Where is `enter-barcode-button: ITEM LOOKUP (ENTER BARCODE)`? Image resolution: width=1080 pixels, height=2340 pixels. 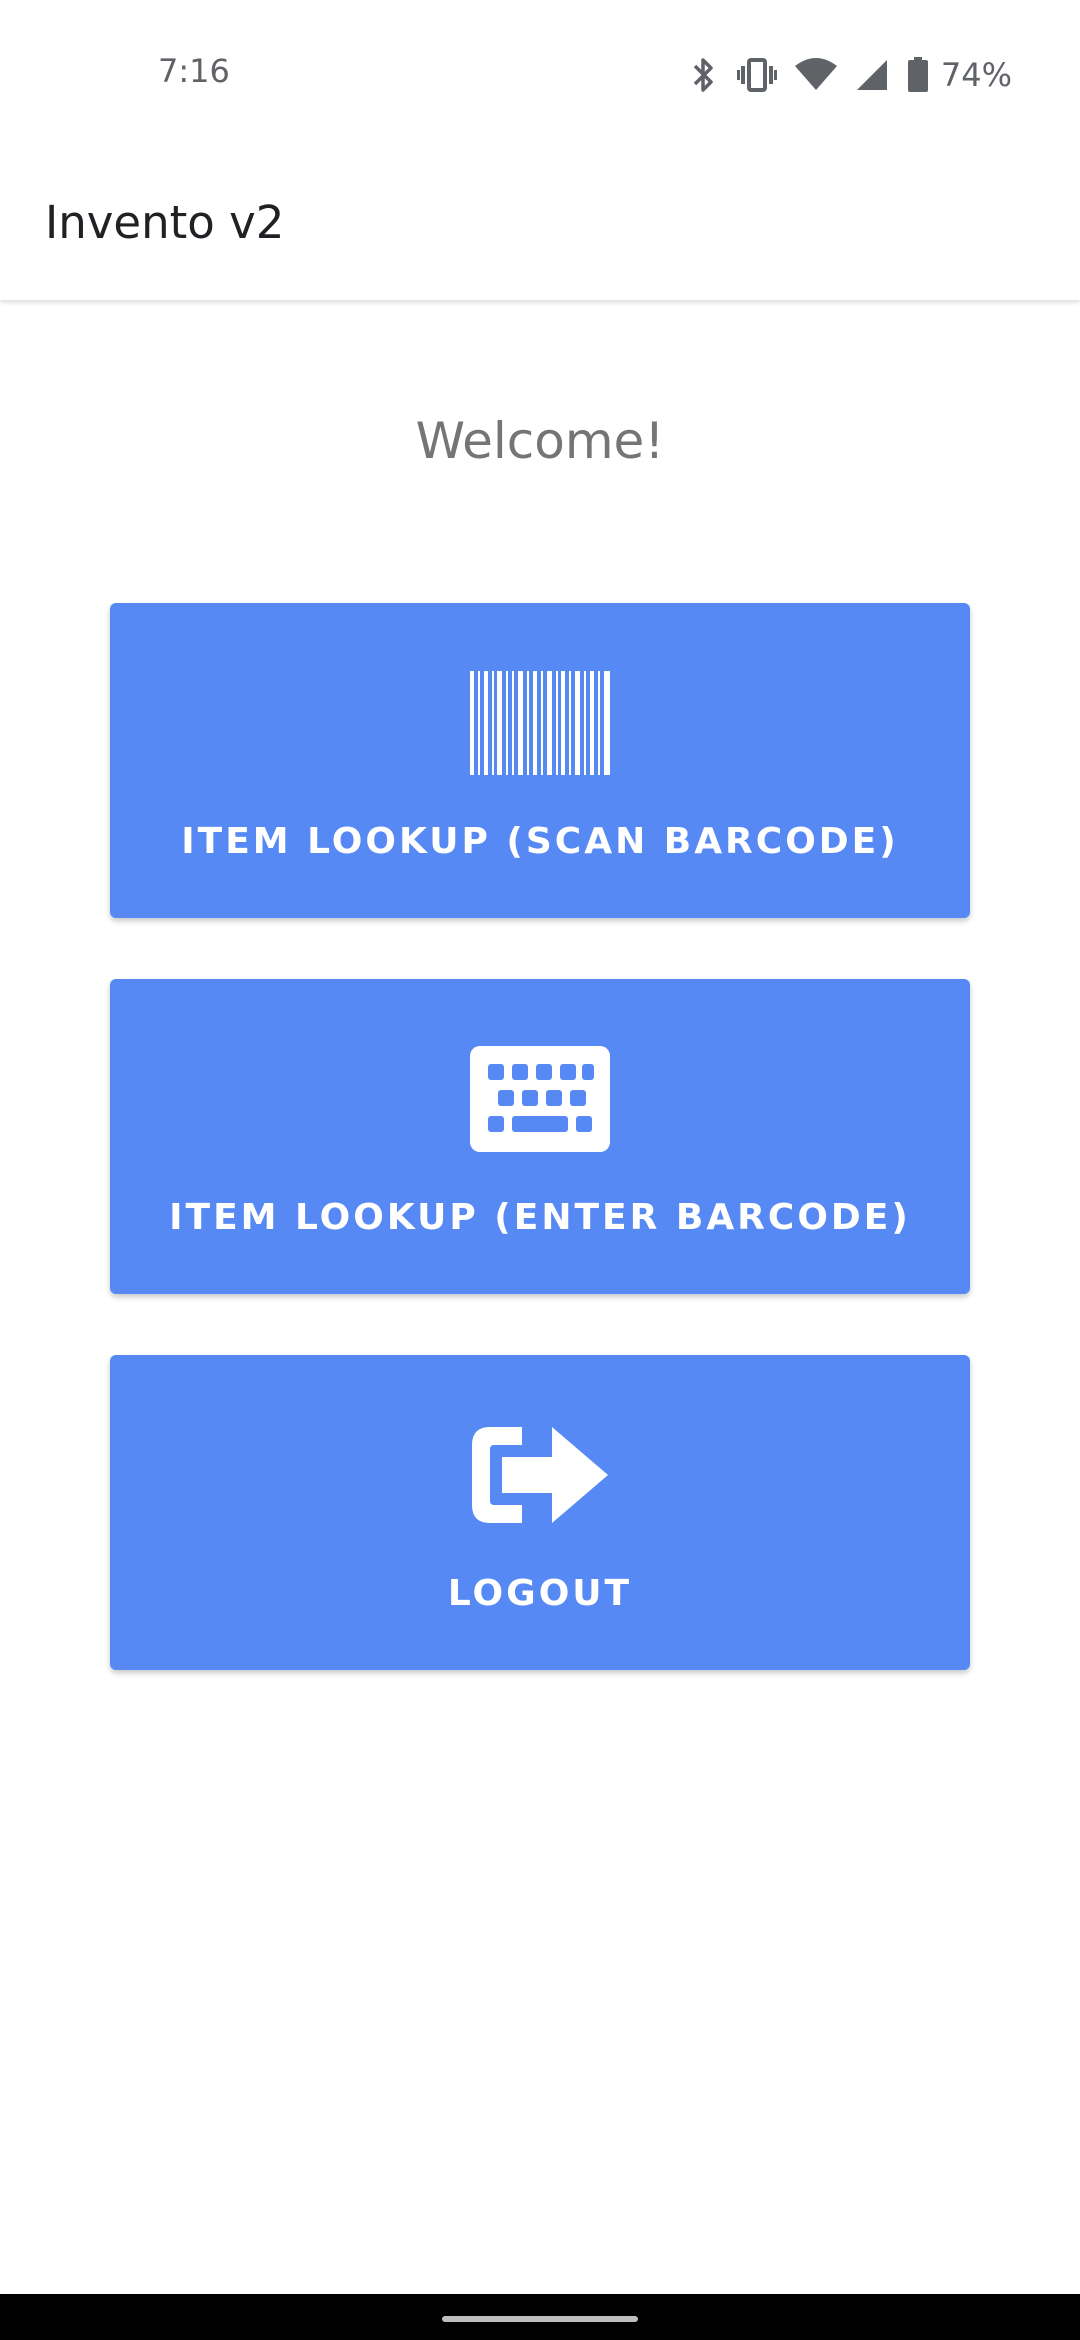 enter-barcode-button: ITEM LOOKUP (ENTER BARCODE) is located at coordinates (540, 1136).